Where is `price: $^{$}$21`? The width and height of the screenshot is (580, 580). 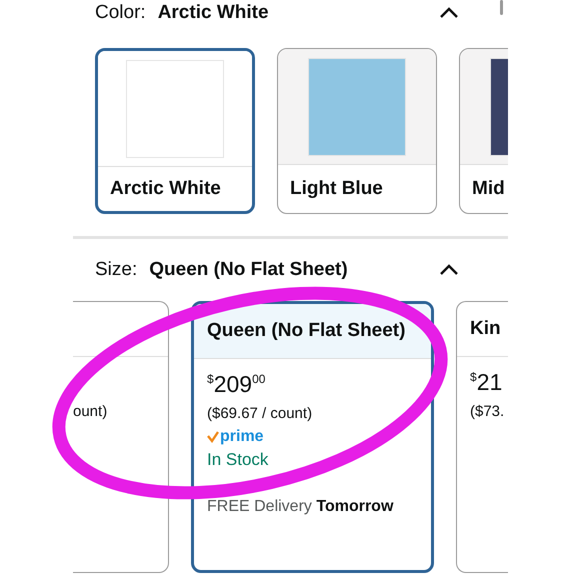
price: $^{$}$21 is located at coordinates (486, 383).